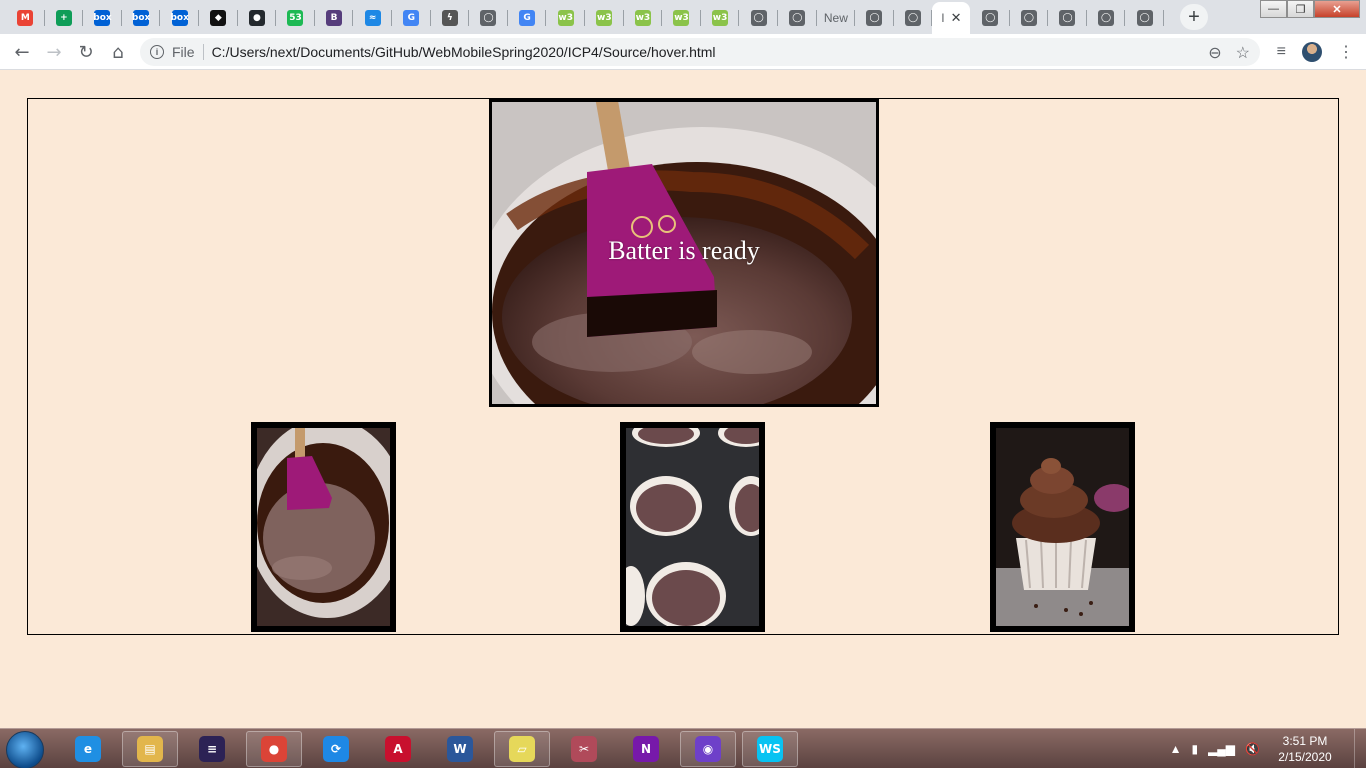  Describe the element at coordinates (1300, 9) in the screenshot. I see `maximize-button: ❐` at that location.